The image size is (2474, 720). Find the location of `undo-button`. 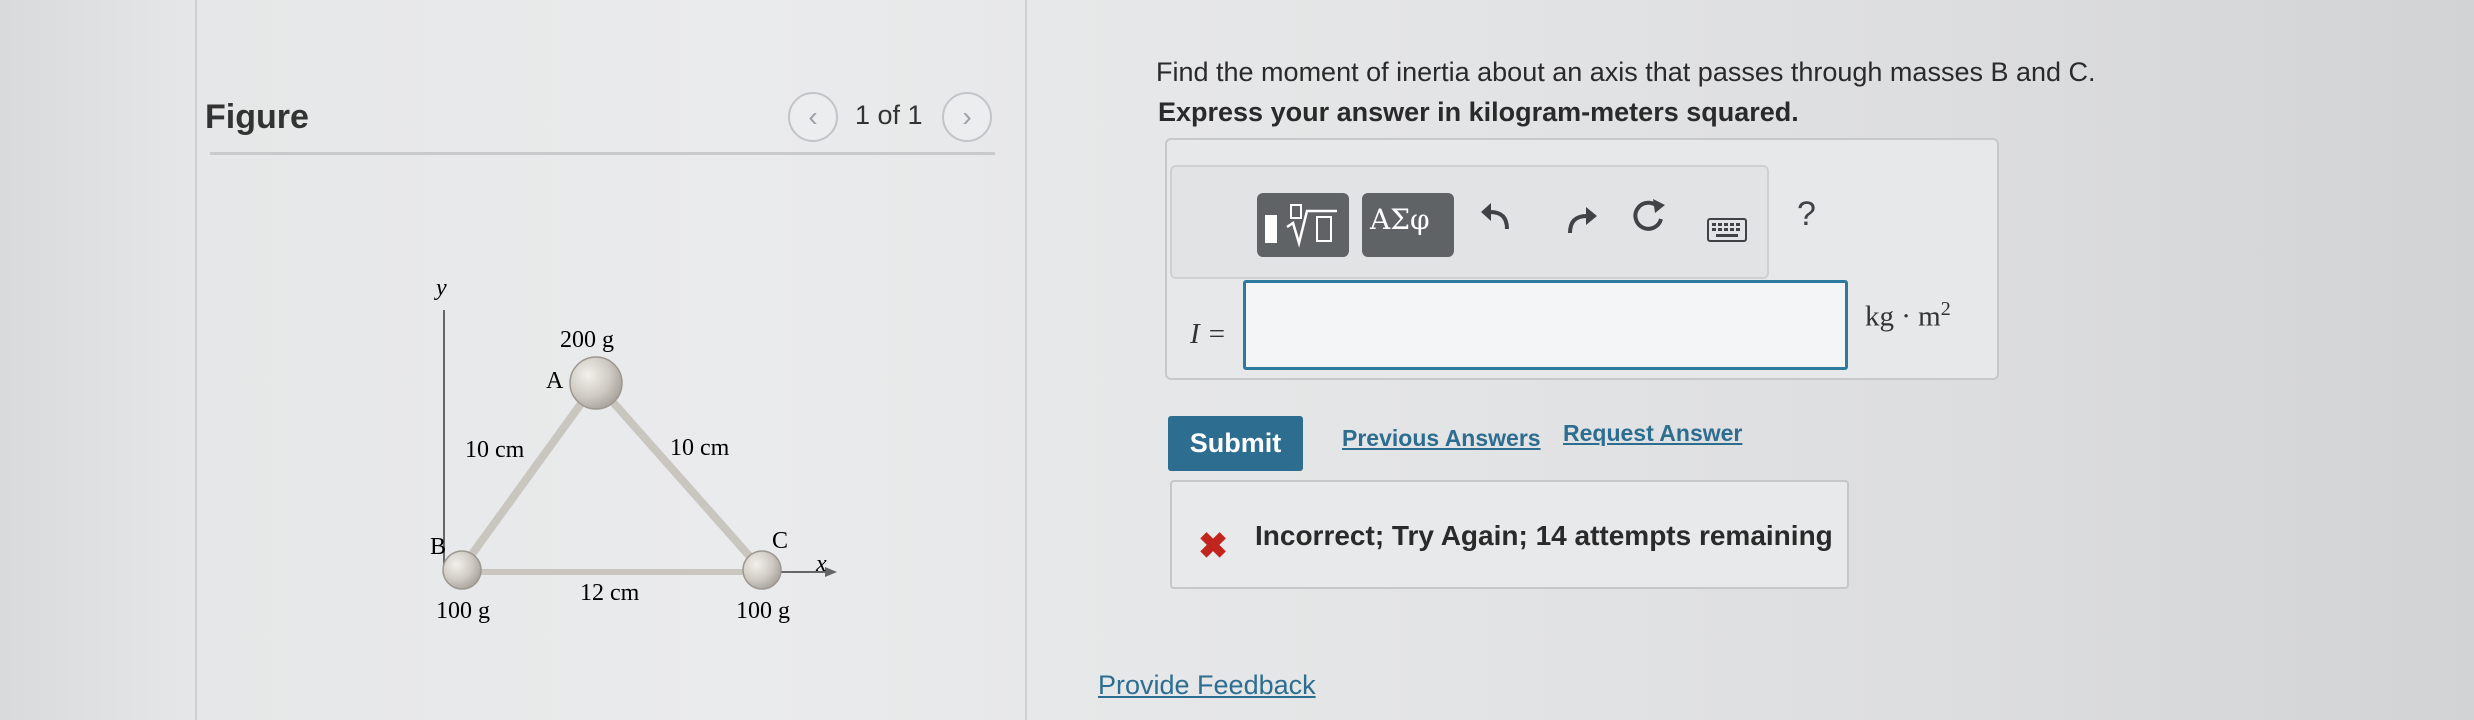

undo-button is located at coordinates (1497, 221).